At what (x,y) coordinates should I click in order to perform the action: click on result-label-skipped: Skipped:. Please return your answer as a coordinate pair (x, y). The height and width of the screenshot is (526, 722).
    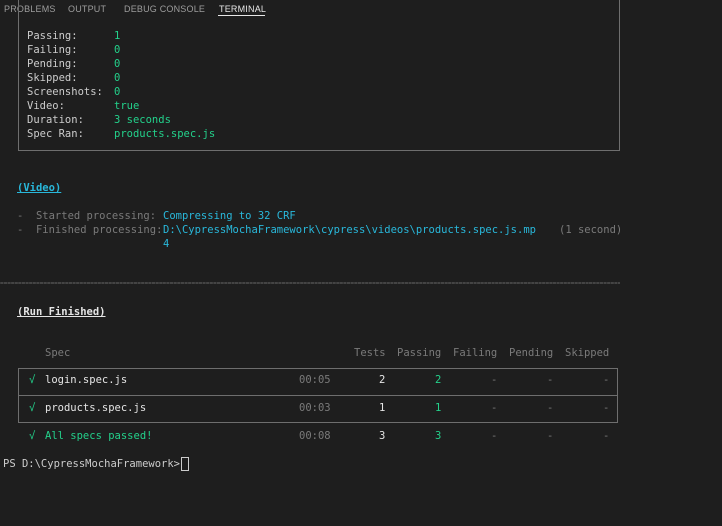
    Looking at the image, I should click on (52, 78).